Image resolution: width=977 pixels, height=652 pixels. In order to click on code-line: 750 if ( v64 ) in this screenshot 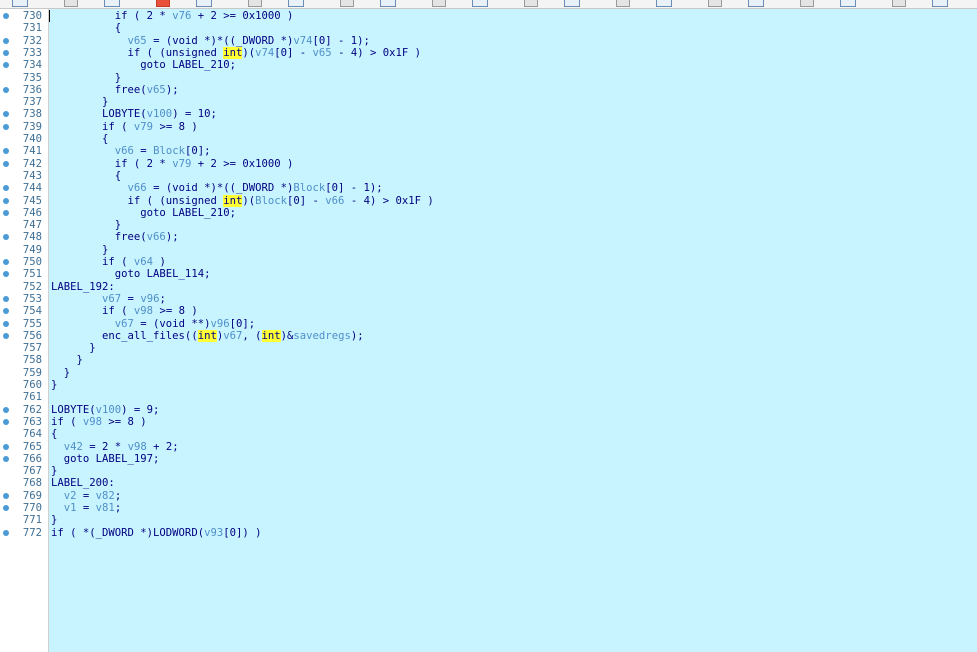, I will do `click(488, 262)`.